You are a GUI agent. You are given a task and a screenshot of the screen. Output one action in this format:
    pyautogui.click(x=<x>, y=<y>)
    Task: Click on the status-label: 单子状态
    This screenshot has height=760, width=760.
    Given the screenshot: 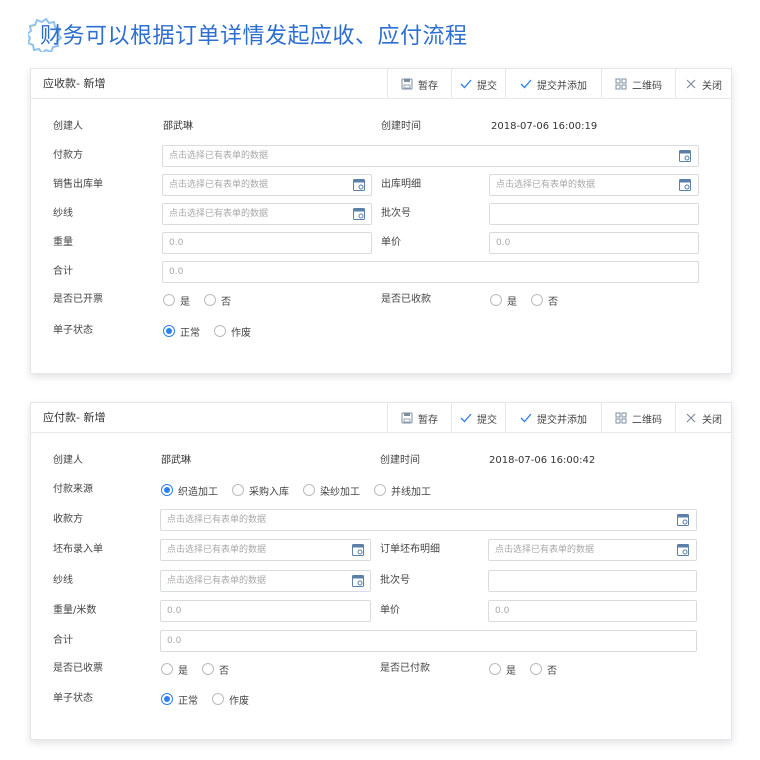 What is the action you would take?
    pyautogui.click(x=73, y=330)
    